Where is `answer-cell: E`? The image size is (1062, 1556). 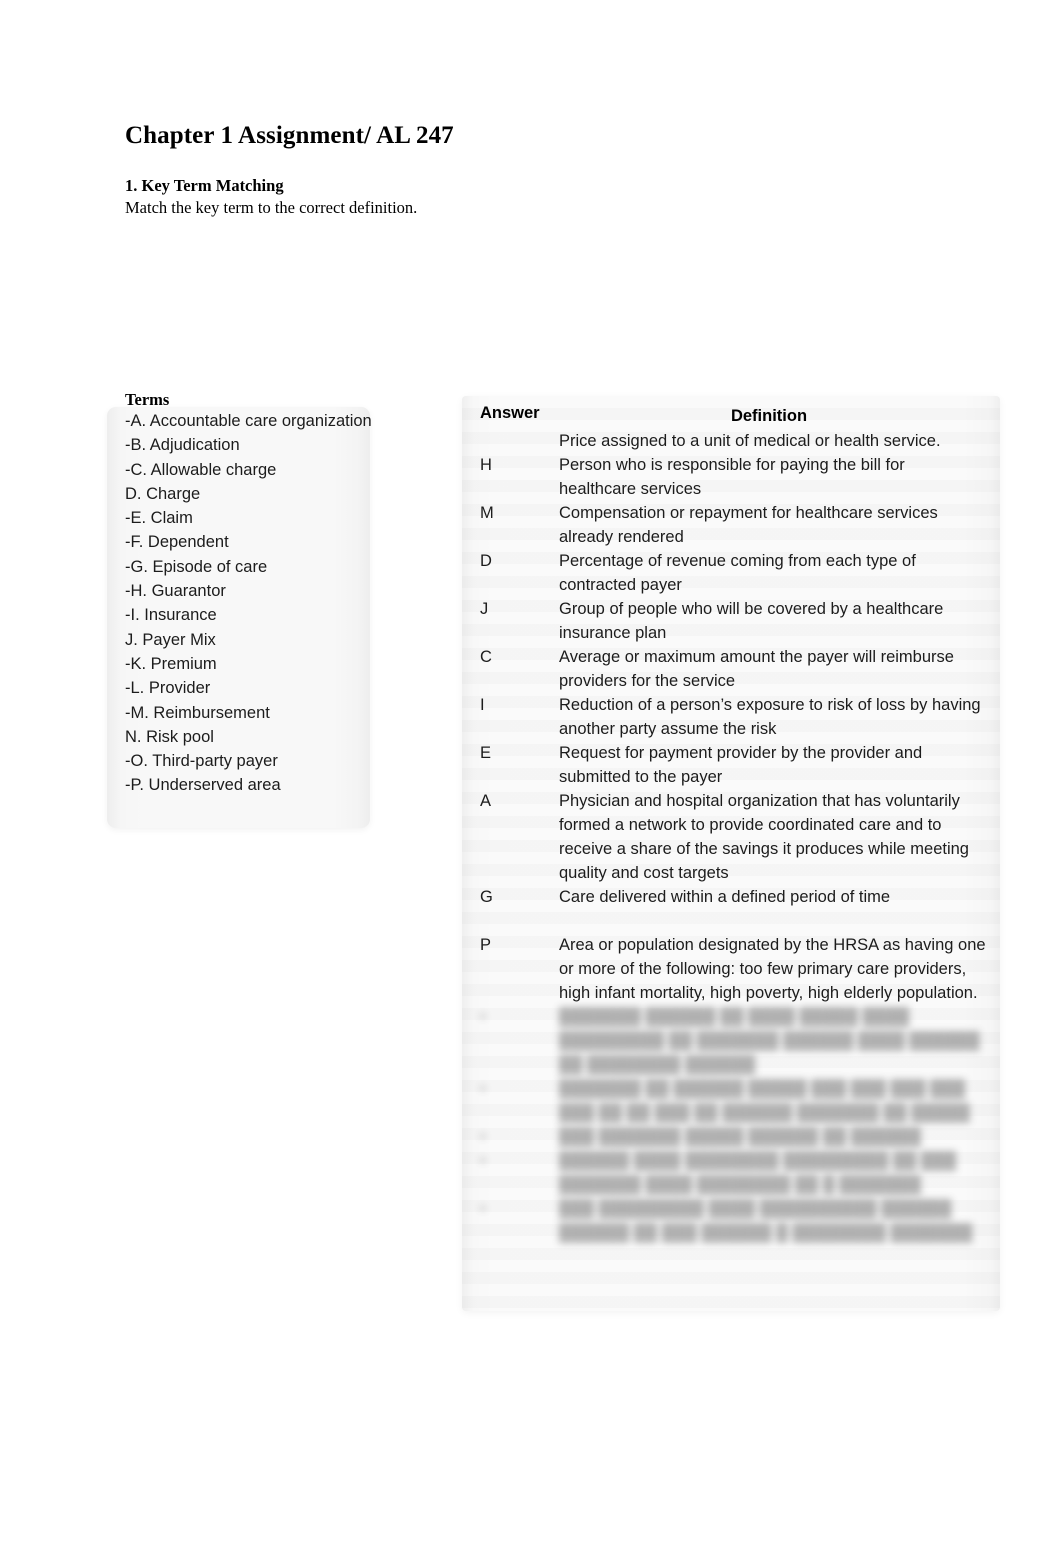
answer-cell: E is located at coordinates (486, 753).